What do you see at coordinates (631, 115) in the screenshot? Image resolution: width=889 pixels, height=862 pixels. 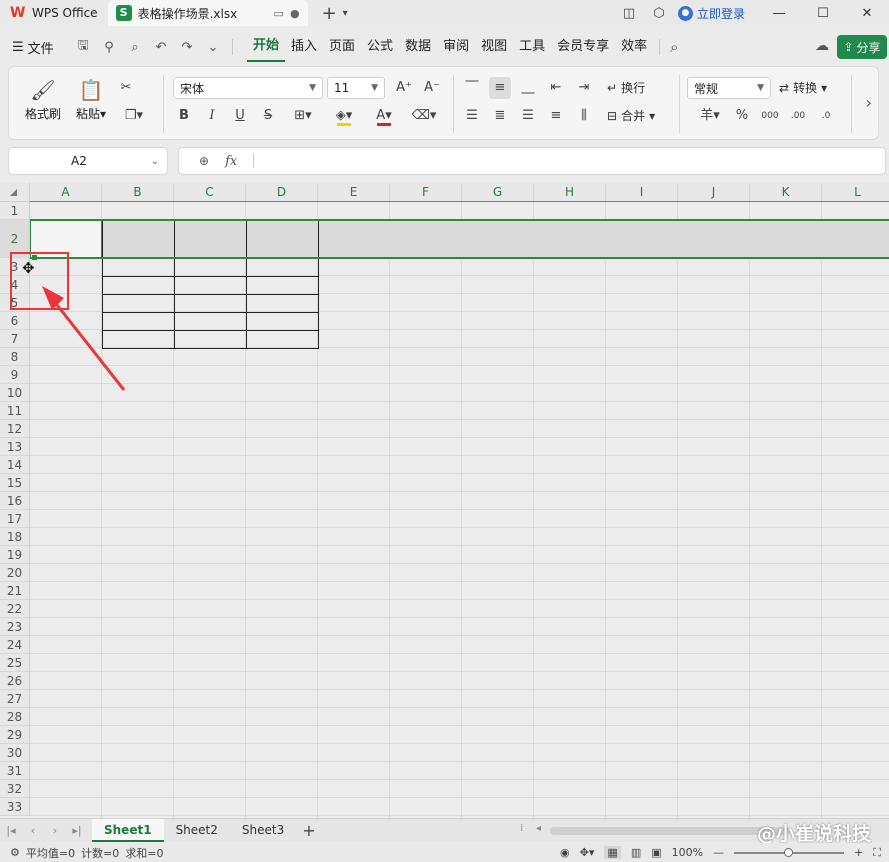 I see `merge-button: ⊟ 合并 ▾` at bounding box center [631, 115].